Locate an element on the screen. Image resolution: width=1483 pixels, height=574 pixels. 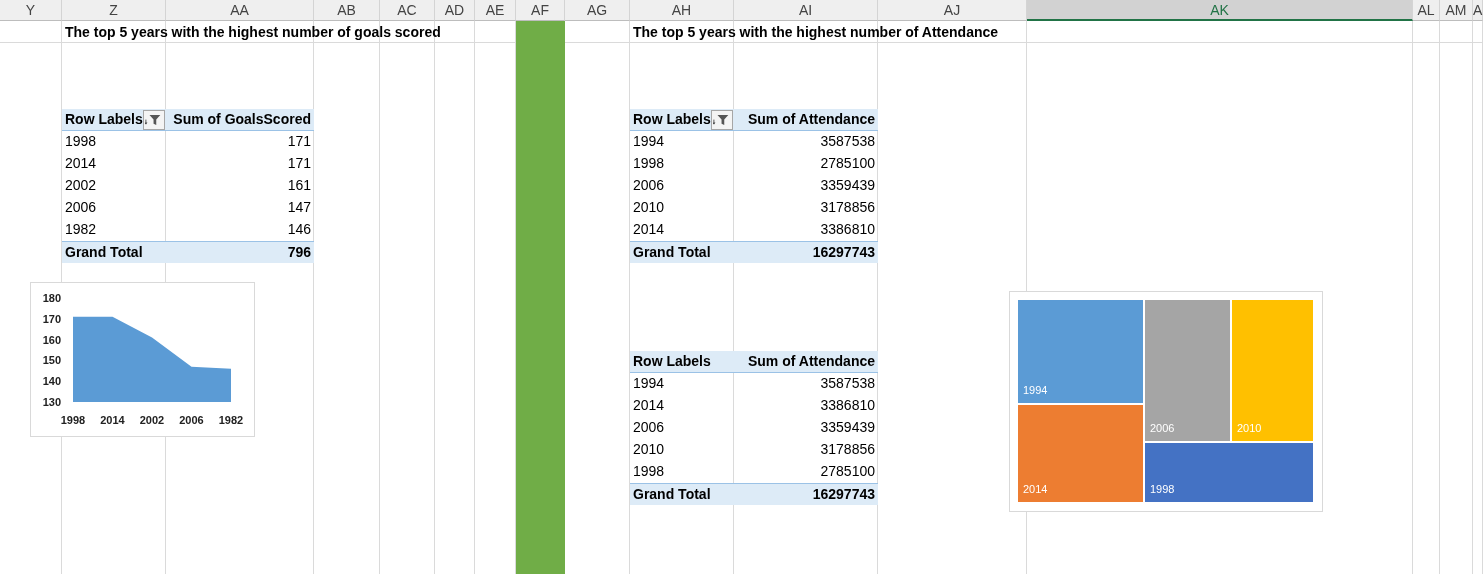
column-header: Y is located at coordinates (31, 10).